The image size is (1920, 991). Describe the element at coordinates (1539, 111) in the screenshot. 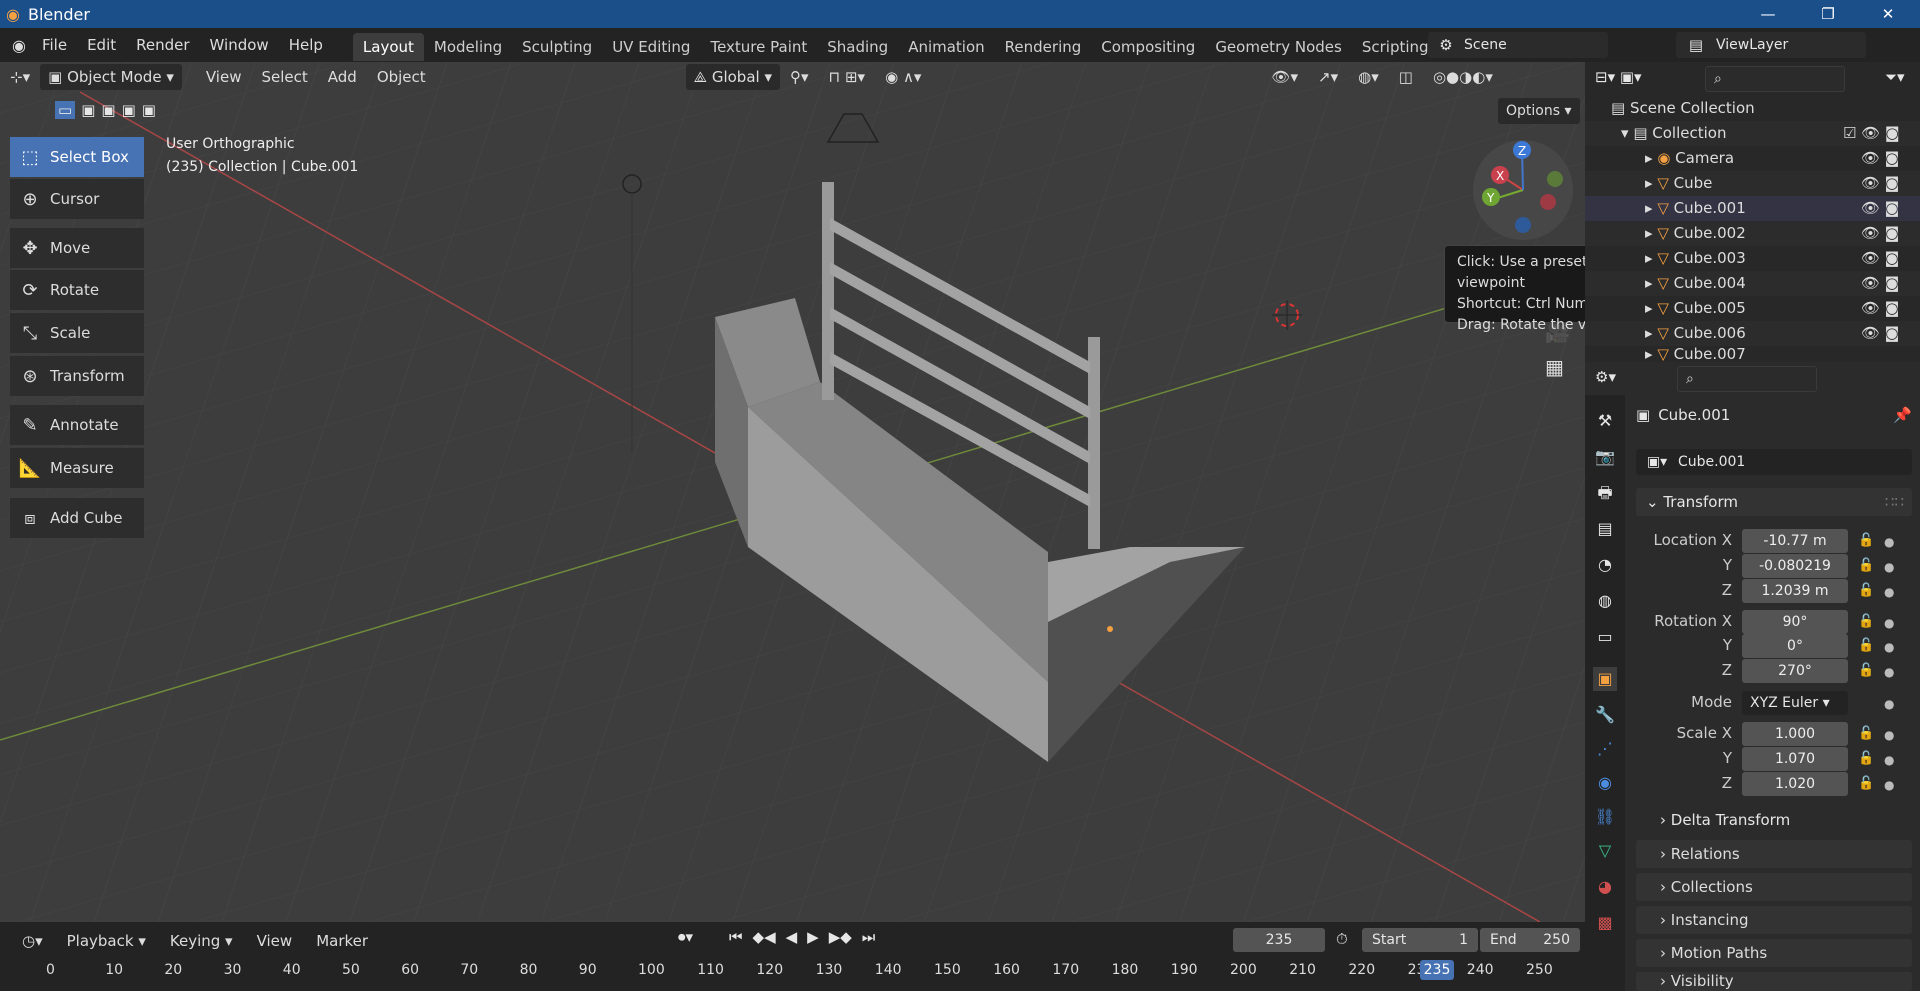

I see `options-dropdown: Options ▾` at that location.